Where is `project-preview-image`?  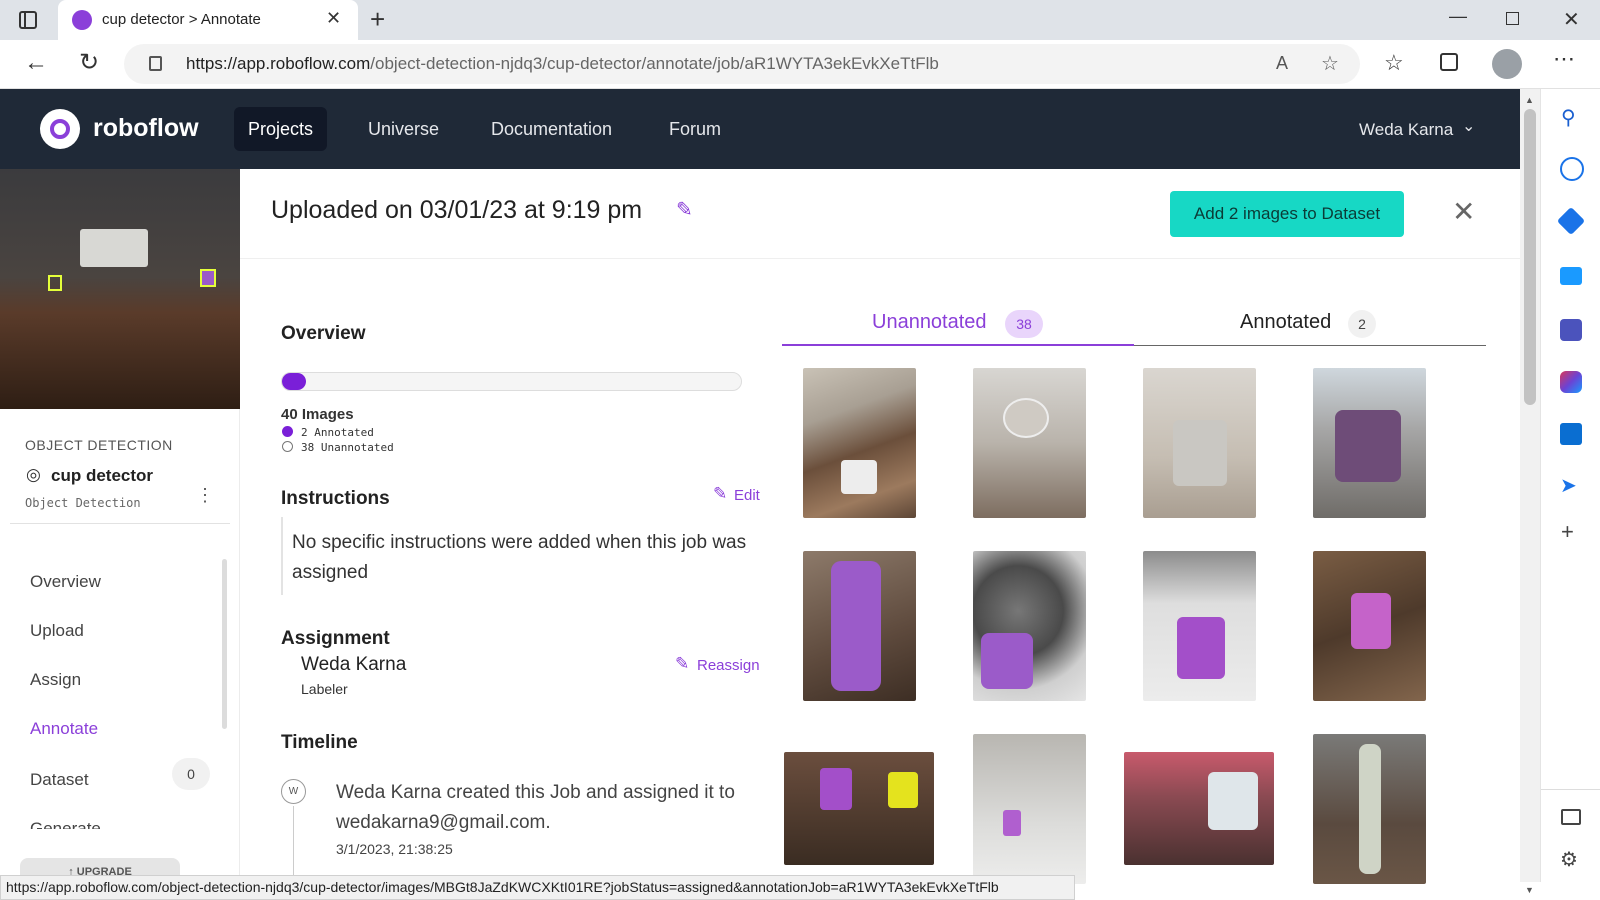 project-preview-image is located at coordinates (120, 289).